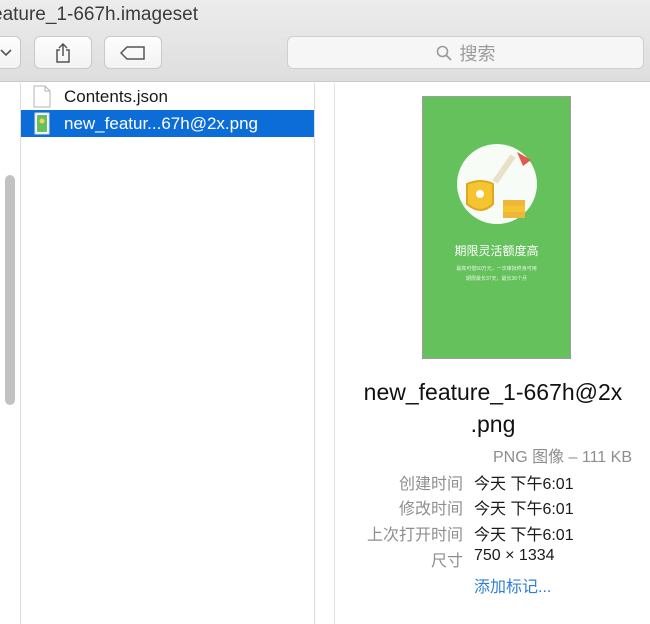 The width and height of the screenshot is (650, 624). I want to click on toolbar: eature_1-667h.imageset 搜索, so click(325, 41).